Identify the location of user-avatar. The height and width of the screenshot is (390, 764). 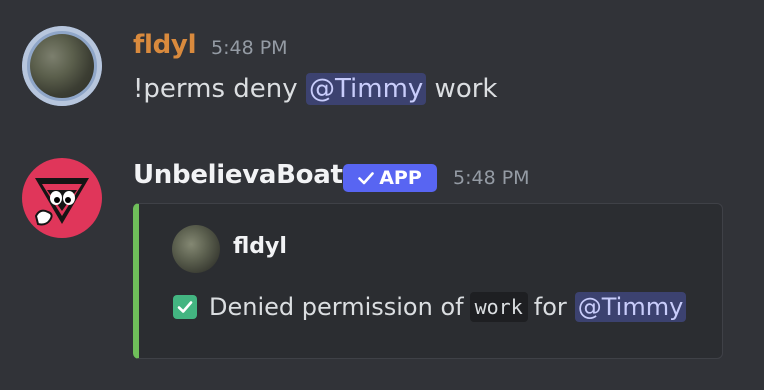
(62, 66).